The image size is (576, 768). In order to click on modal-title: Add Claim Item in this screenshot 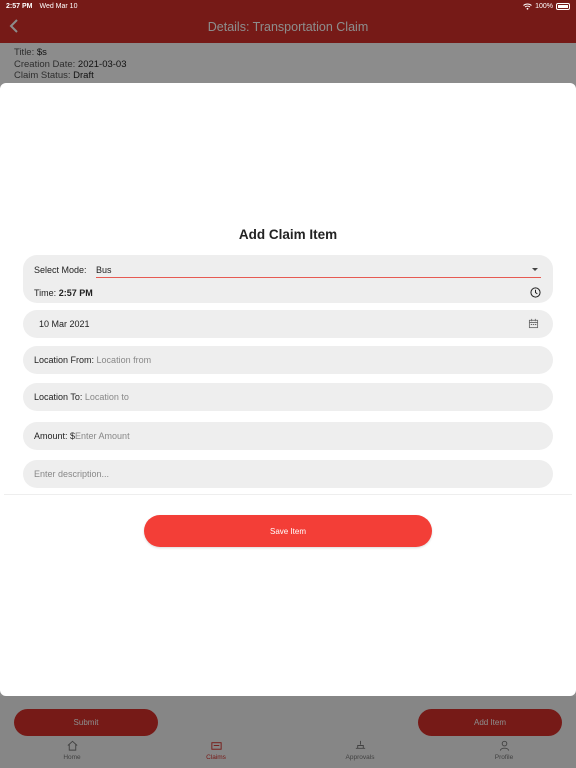, I will do `click(288, 234)`.